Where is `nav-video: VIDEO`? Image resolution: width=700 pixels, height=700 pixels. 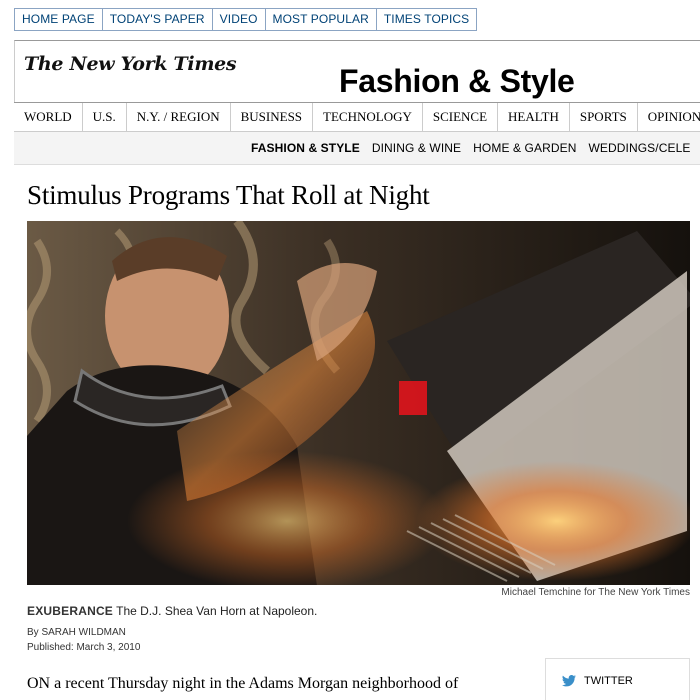 nav-video: VIDEO is located at coordinates (239, 19).